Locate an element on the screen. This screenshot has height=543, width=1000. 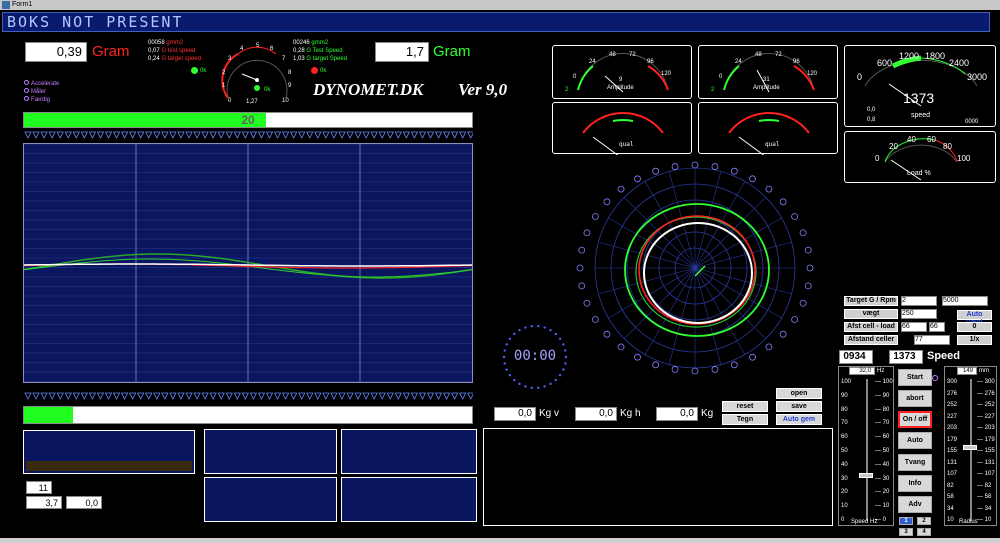
open-button: open is located at coordinates (799, 393).